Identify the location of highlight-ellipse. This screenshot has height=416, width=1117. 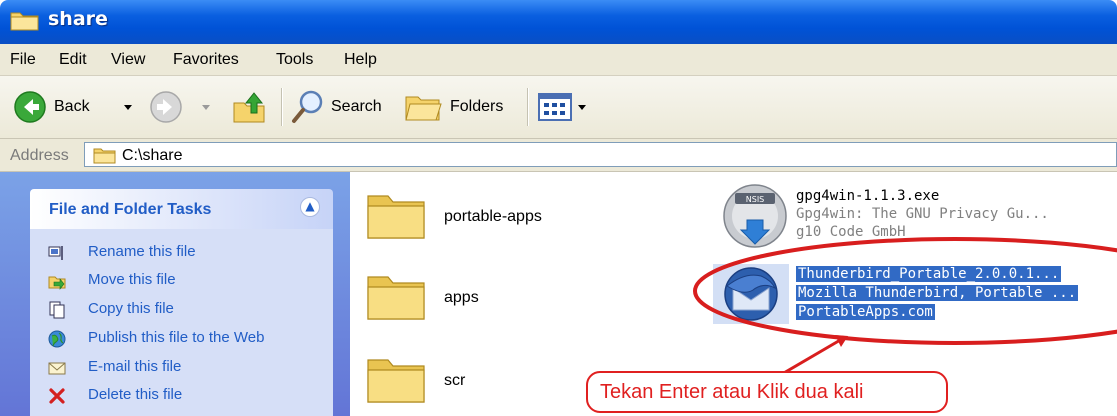
(905, 291).